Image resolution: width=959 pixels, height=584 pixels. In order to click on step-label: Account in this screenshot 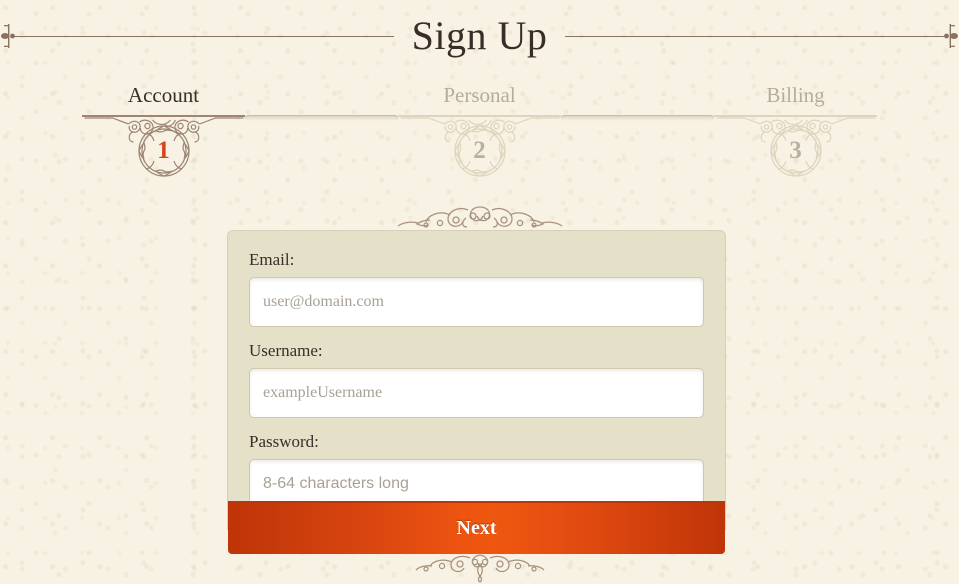, I will do `click(163, 95)`.